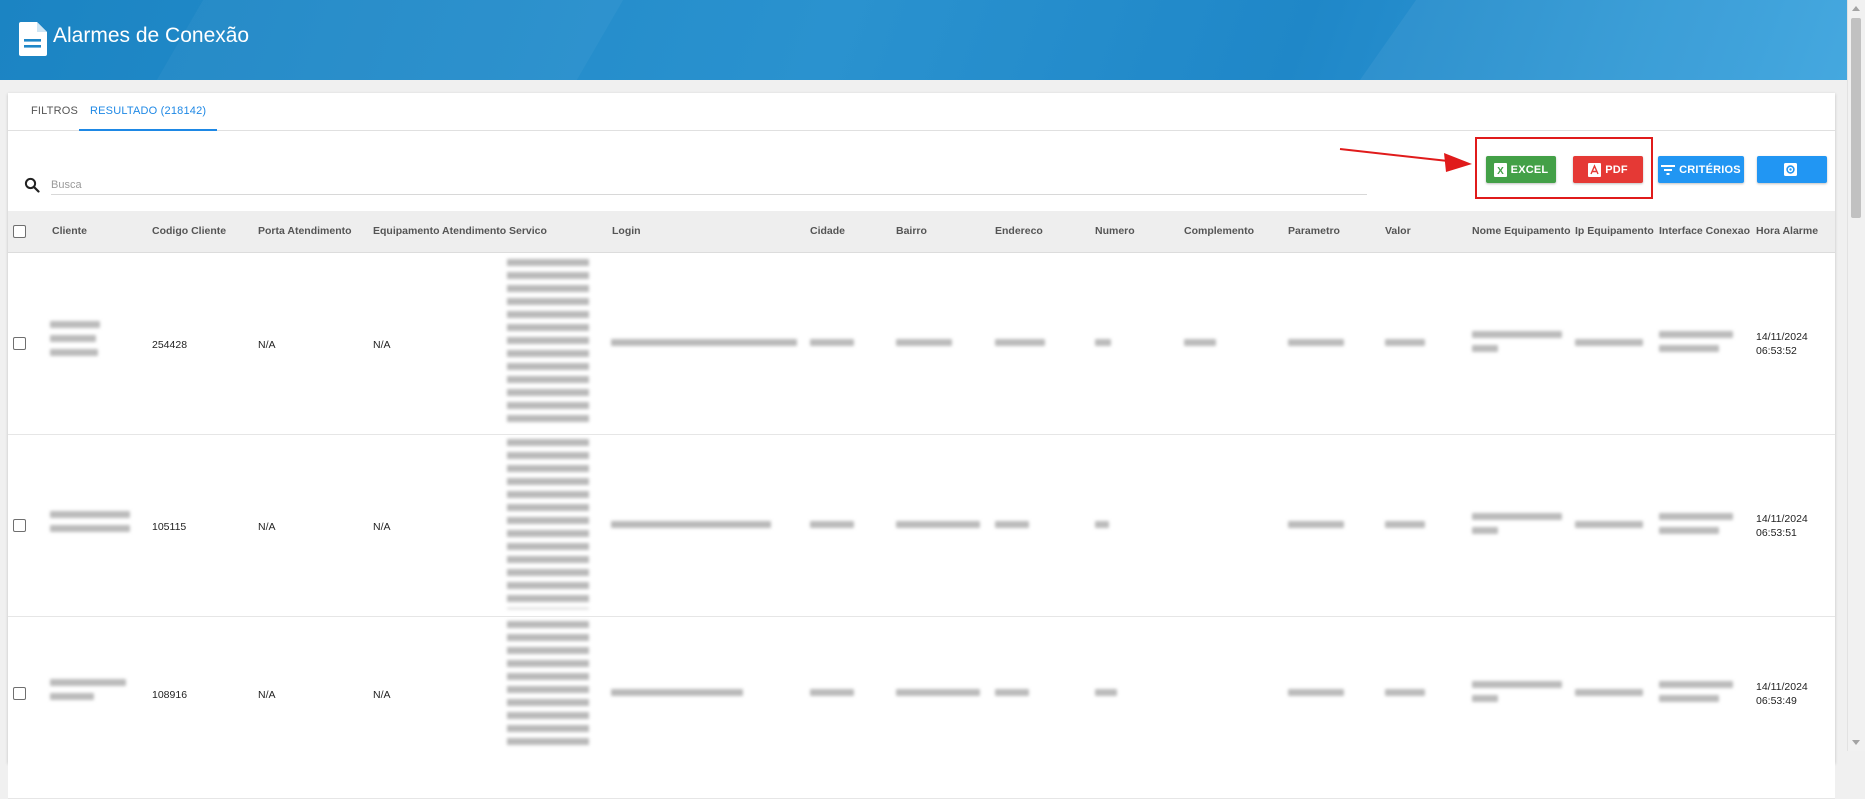  What do you see at coordinates (170, 345) in the screenshot?
I see `codigo-cliente: 254428` at bounding box center [170, 345].